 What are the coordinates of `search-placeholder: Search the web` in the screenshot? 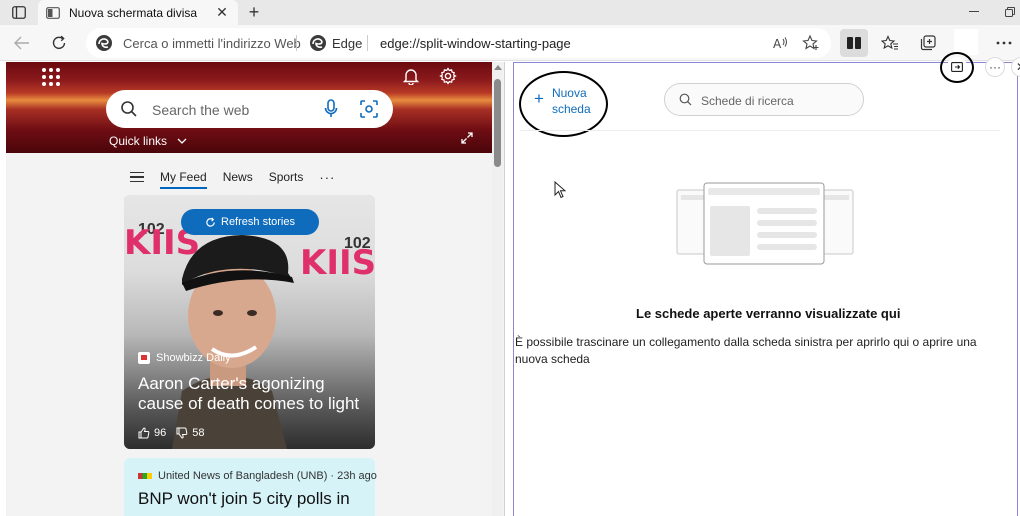 It's located at (201, 110).